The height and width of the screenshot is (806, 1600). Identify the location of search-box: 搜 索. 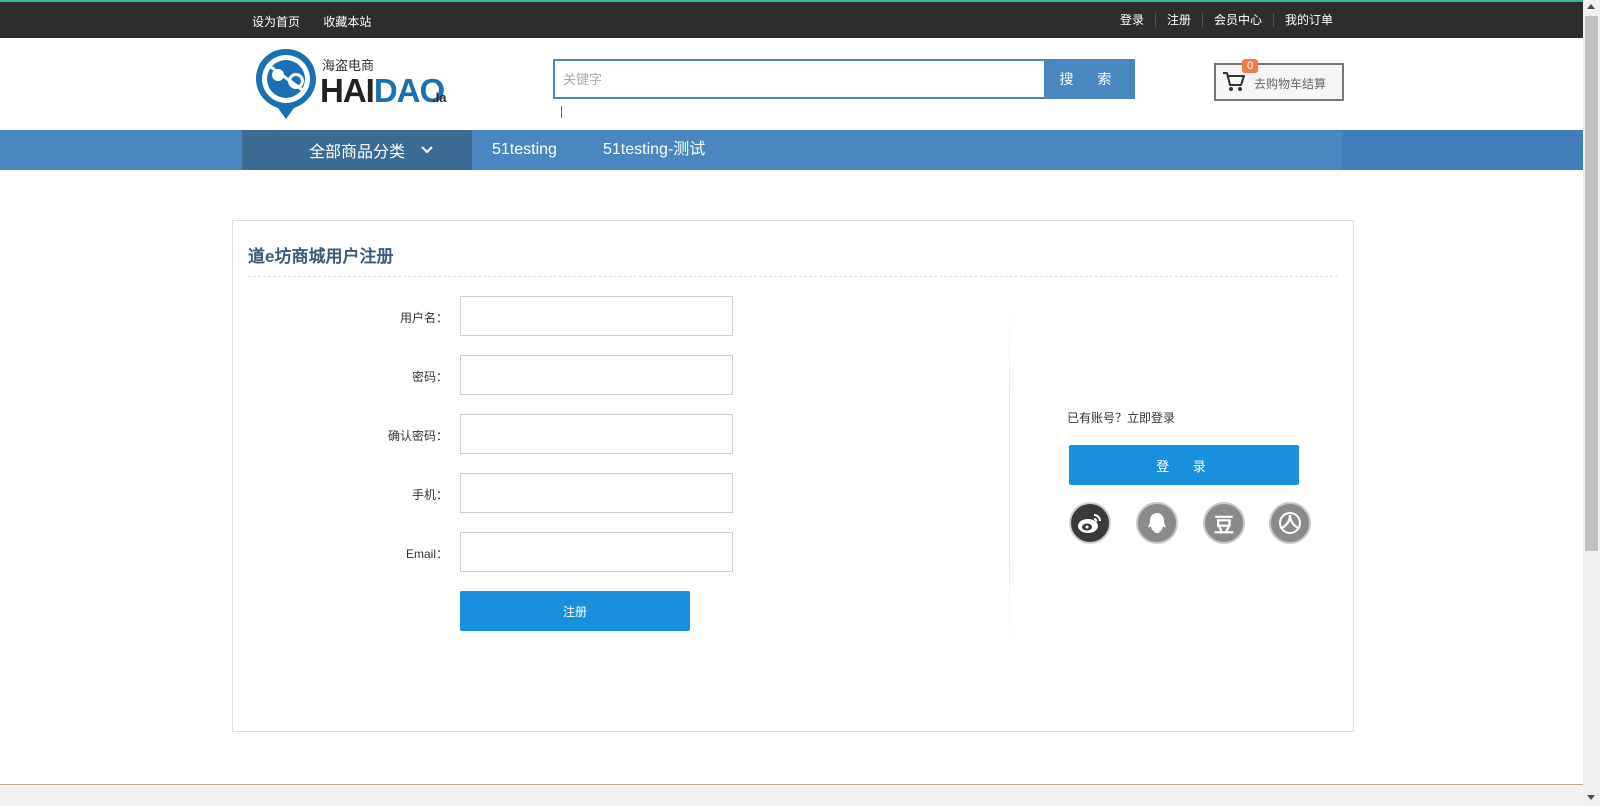
(844, 79).